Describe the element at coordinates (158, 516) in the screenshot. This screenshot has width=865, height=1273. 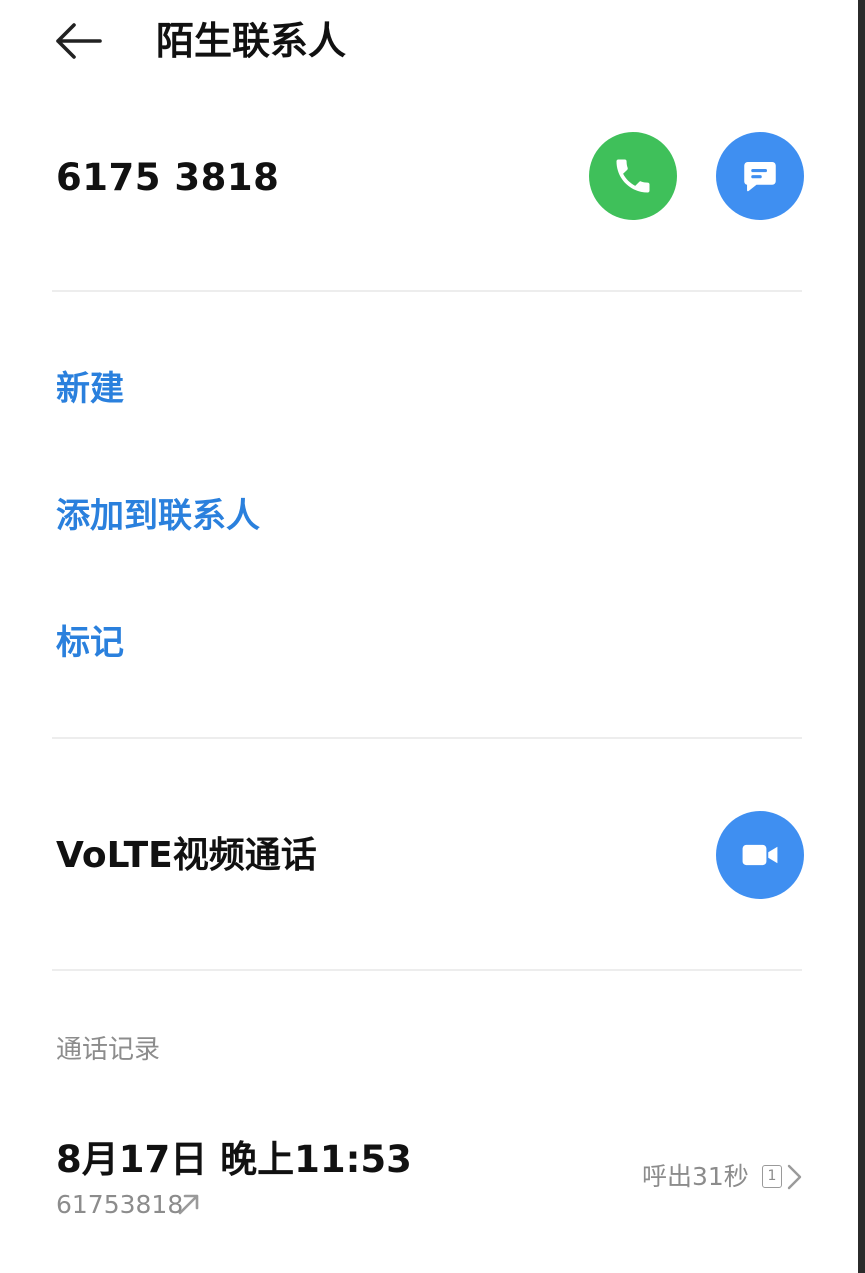
I see `add-to-contacts-button: 添加到联系人` at that location.